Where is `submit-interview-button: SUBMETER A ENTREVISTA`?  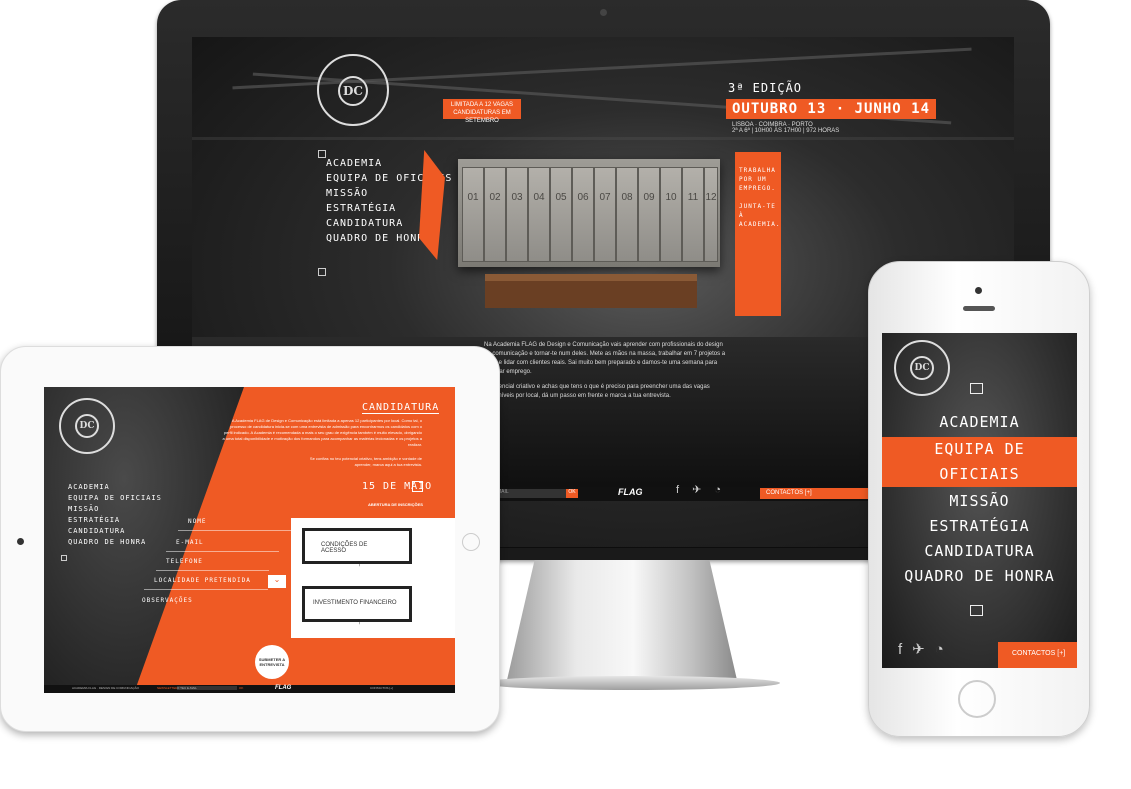 submit-interview-button: SUBMETER A ENTREVISTA is located at coordinates (272, 662).